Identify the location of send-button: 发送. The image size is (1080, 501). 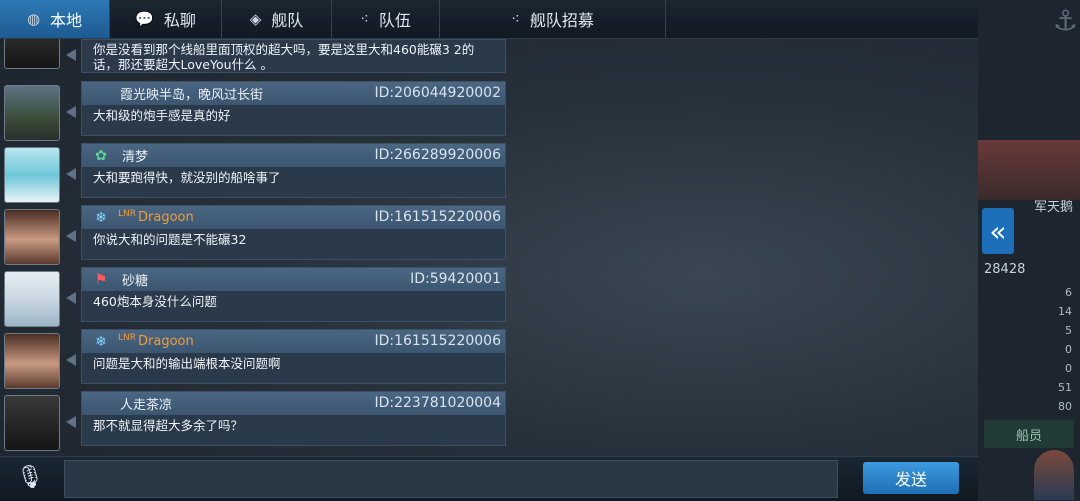
(911, 478).